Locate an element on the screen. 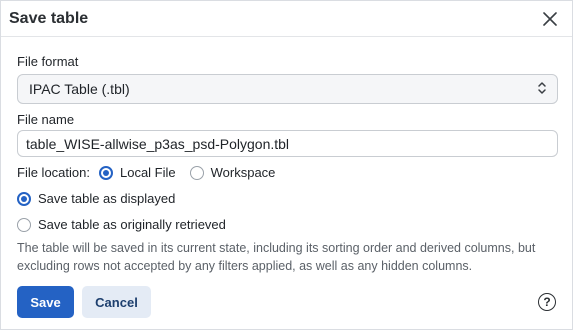  save-as-displayed-label: Save table as displayed is located at coordinates (106, 198).